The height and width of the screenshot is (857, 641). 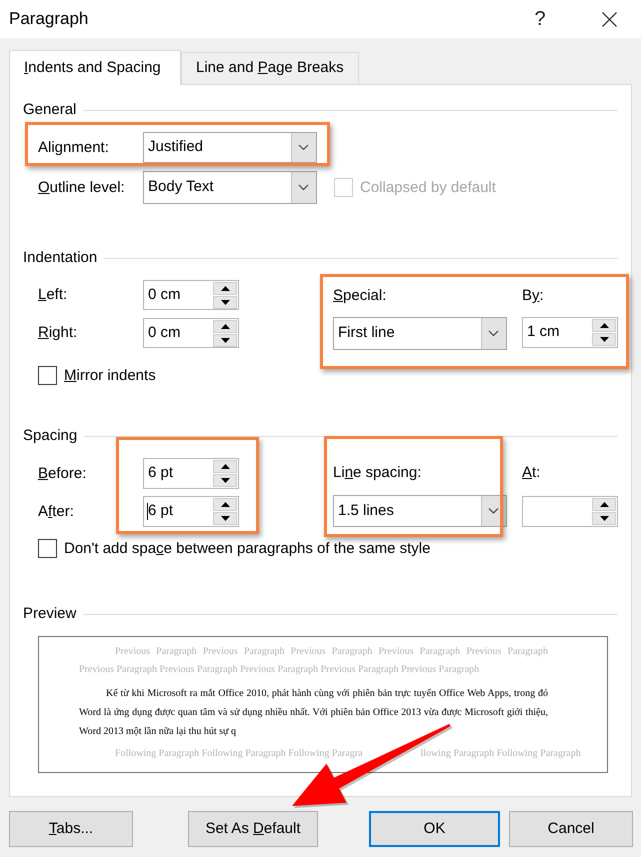 What do you see at coordinates (62, 473) in the screenshot?
I see `before-label: Before:` at bounding box center [62, 473].